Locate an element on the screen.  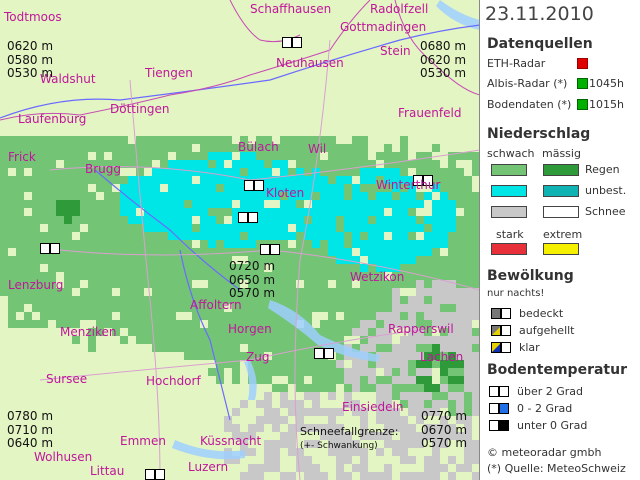
cloudiness-subtitle: nur nachts! is located at coordinates (516, 293).